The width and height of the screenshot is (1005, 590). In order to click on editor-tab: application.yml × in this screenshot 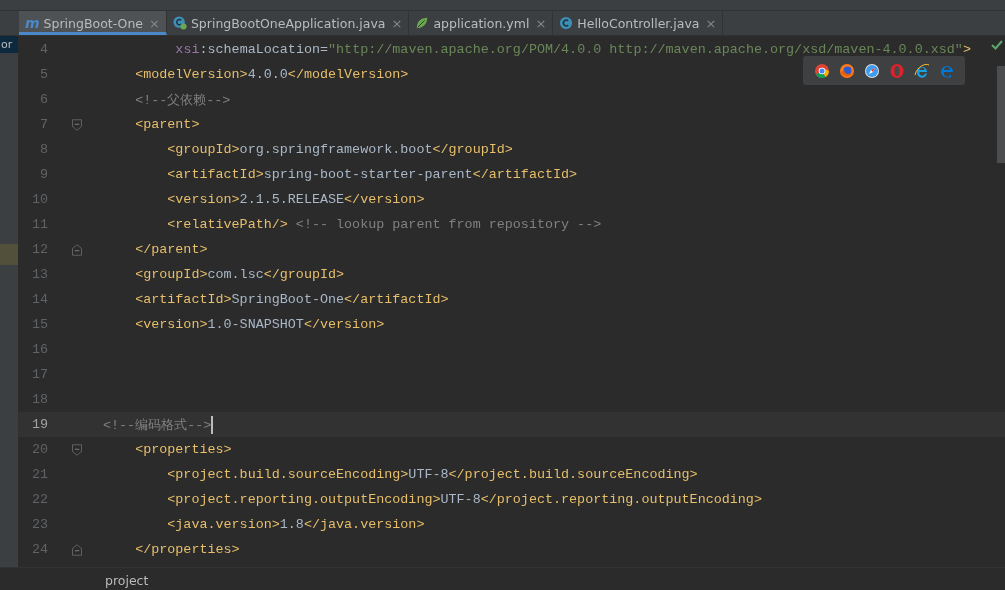, I will do `click(481, 23)`.